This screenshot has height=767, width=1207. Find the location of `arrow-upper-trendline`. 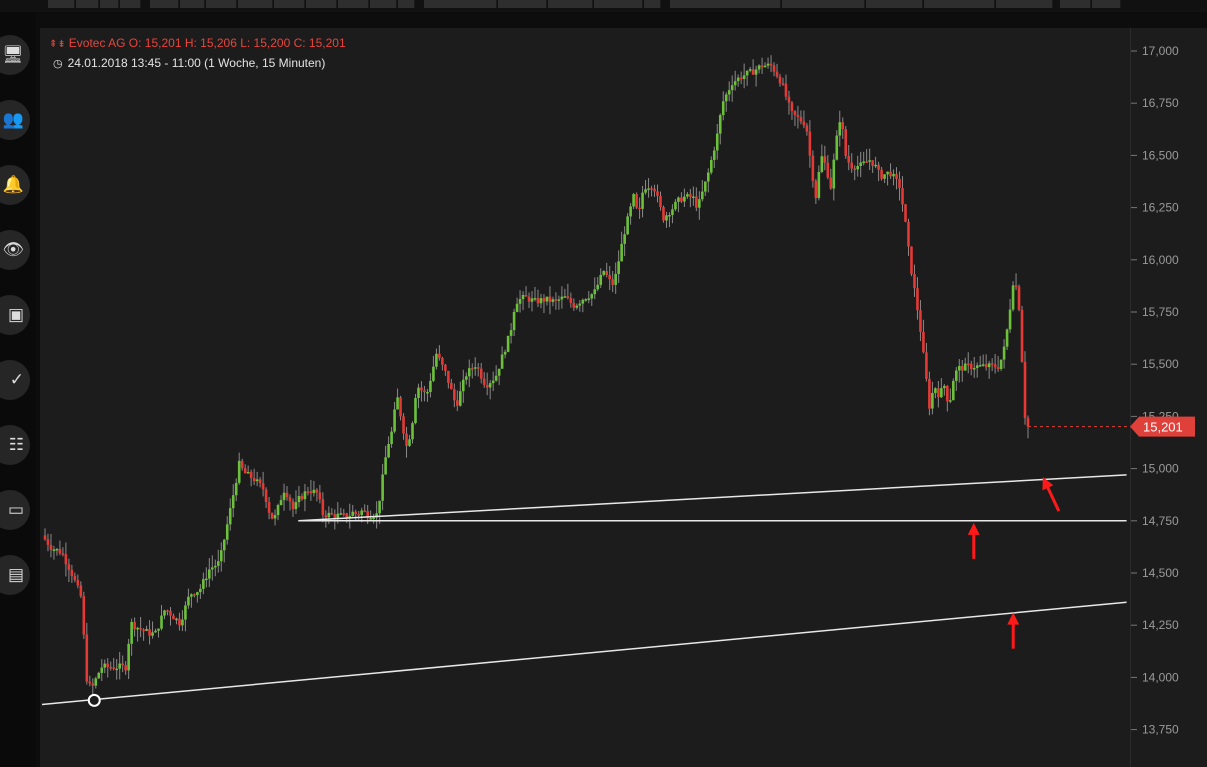

arrow-upper-trendline is located at coordinates (1051, 494).